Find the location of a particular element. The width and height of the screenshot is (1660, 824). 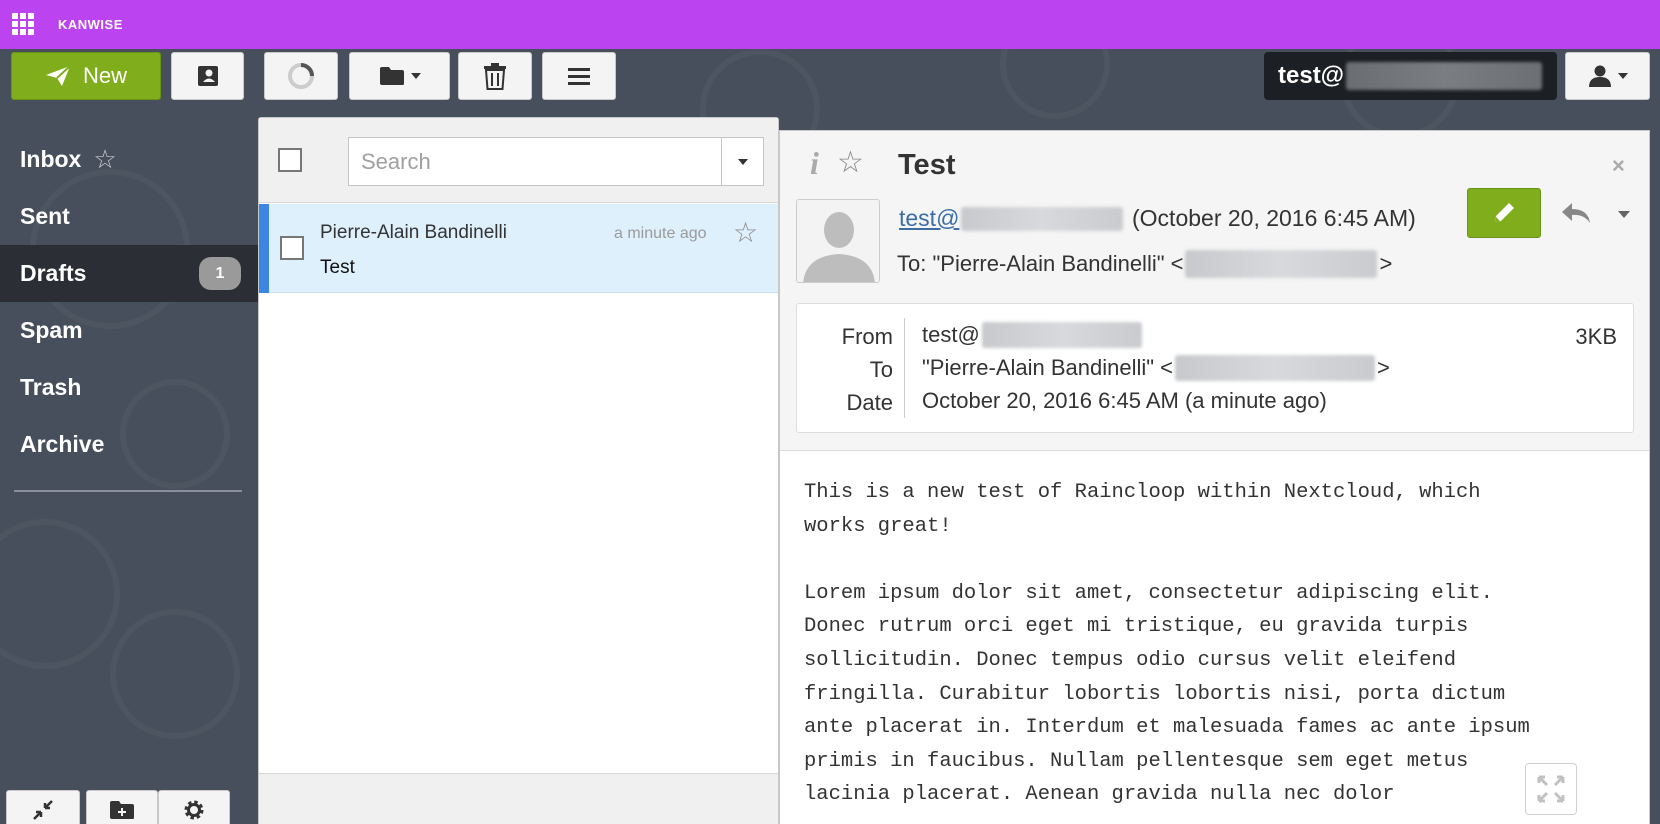

message-date: (October 20, 2016 6:45 AM) is located at coordinates (1274, 218).